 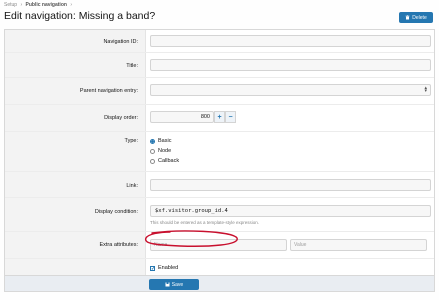 I want to click on display-condition-label: Display condition:, so click(x=116, y=212).